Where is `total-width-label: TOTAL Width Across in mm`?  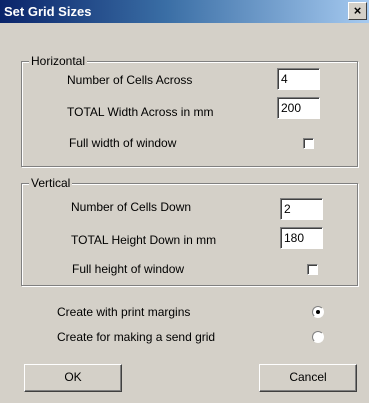
total-width-label: TOTAL Width Across in mm is located at coordinates (140, 112).